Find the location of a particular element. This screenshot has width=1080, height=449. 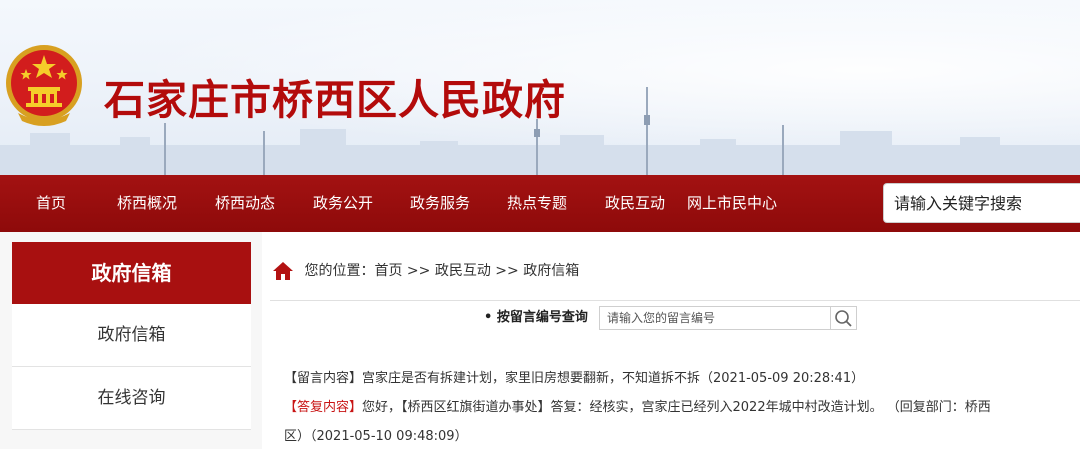

query-number-input is located at coordinates (715, 318).